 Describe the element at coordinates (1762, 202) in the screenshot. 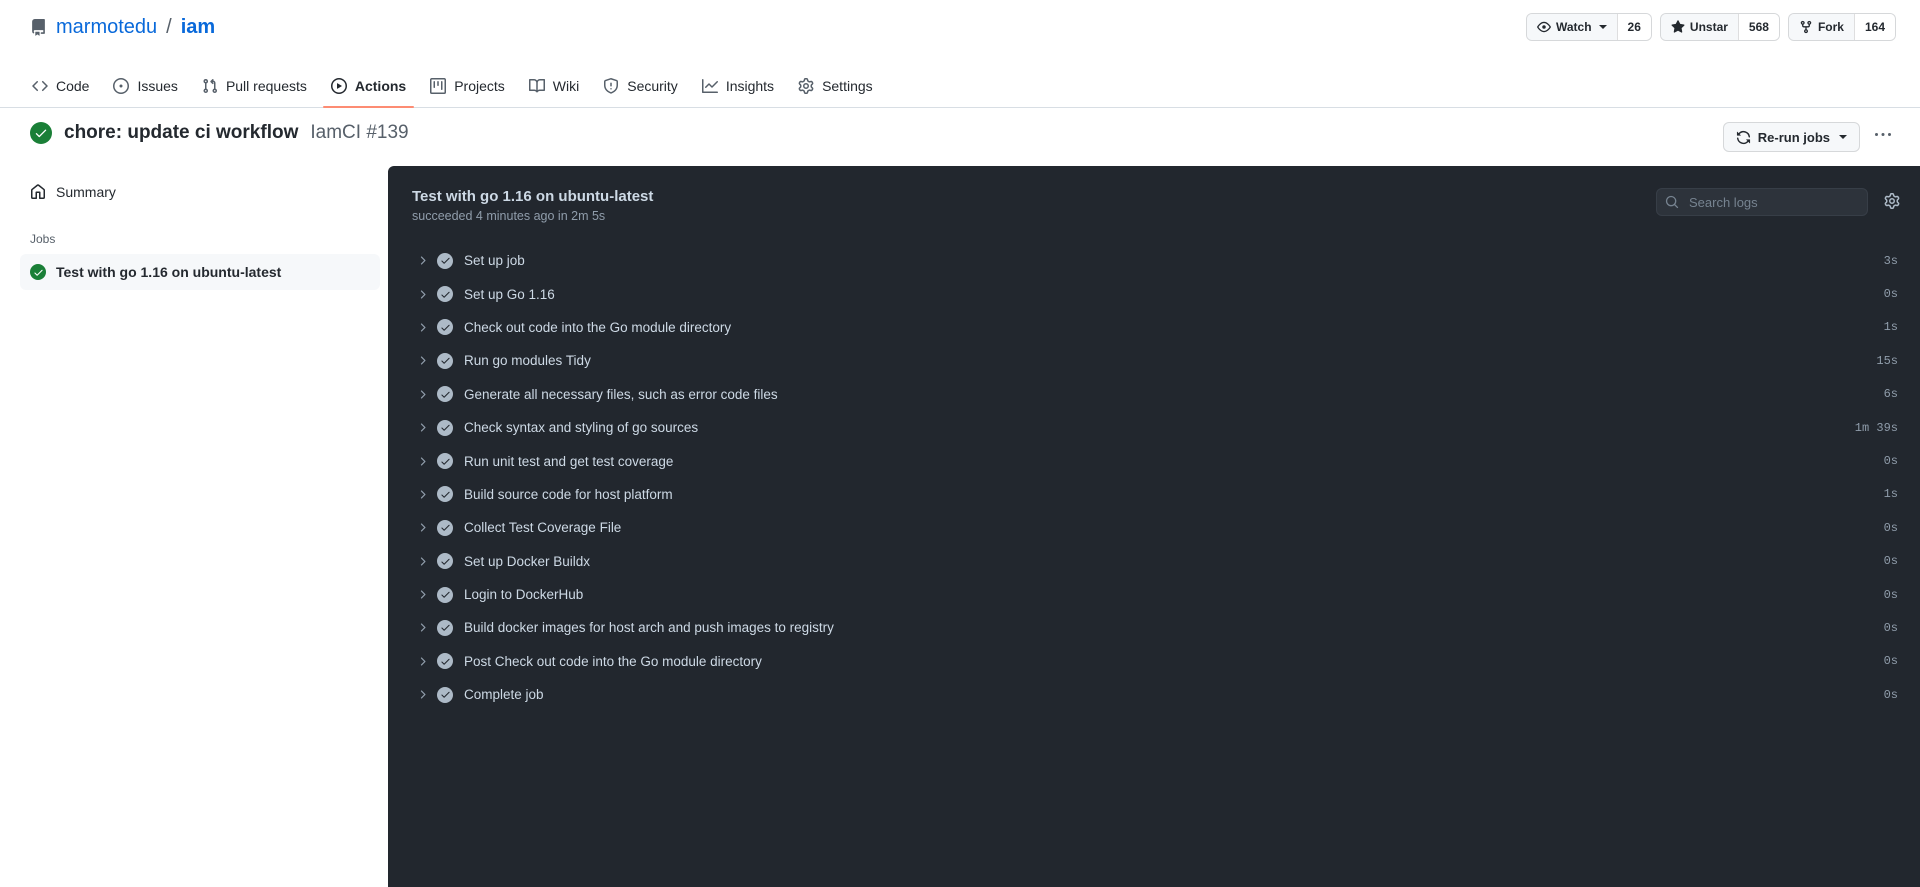

I see `search-logs-input` at that location.